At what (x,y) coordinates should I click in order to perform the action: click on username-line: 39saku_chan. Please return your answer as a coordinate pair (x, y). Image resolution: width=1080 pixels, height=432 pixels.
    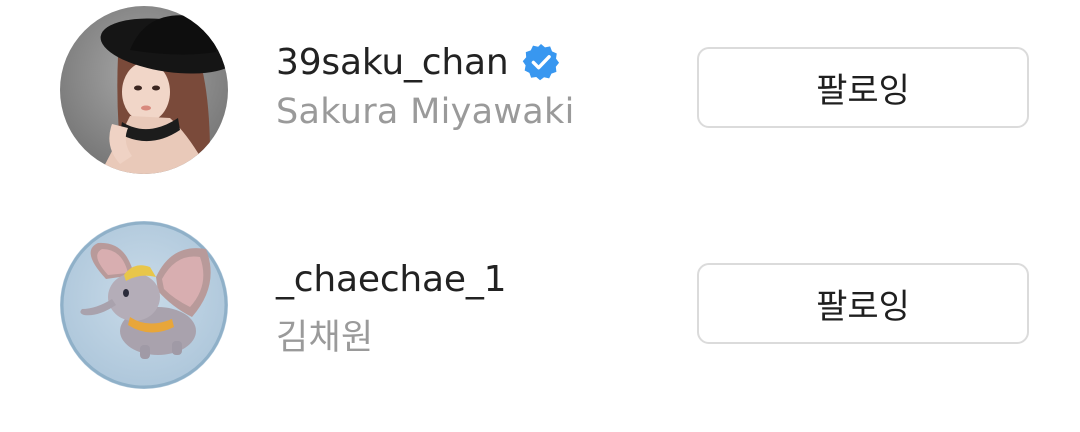
    Looking at the image, I should click on (476, 62).